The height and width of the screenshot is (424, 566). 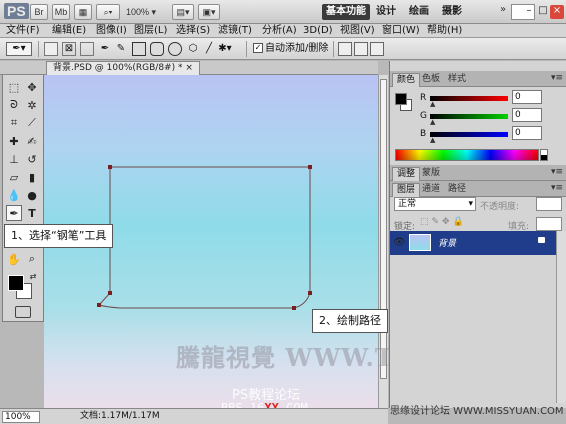 What do you see at coordinates (318, 31) in the screenshot?
I see `menu-3d: 3D(D)` at bounding box center [318, 31].